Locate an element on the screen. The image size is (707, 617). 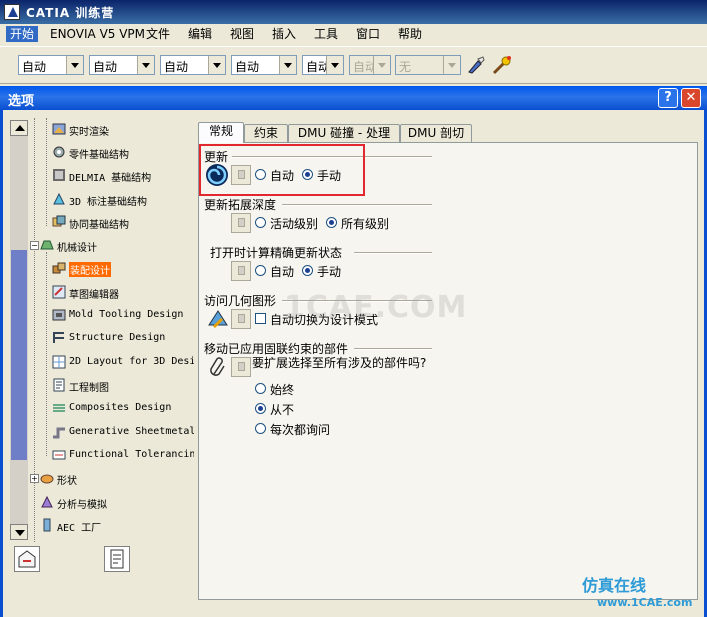
tolerancing-icon is located at coordinates (59, 455).